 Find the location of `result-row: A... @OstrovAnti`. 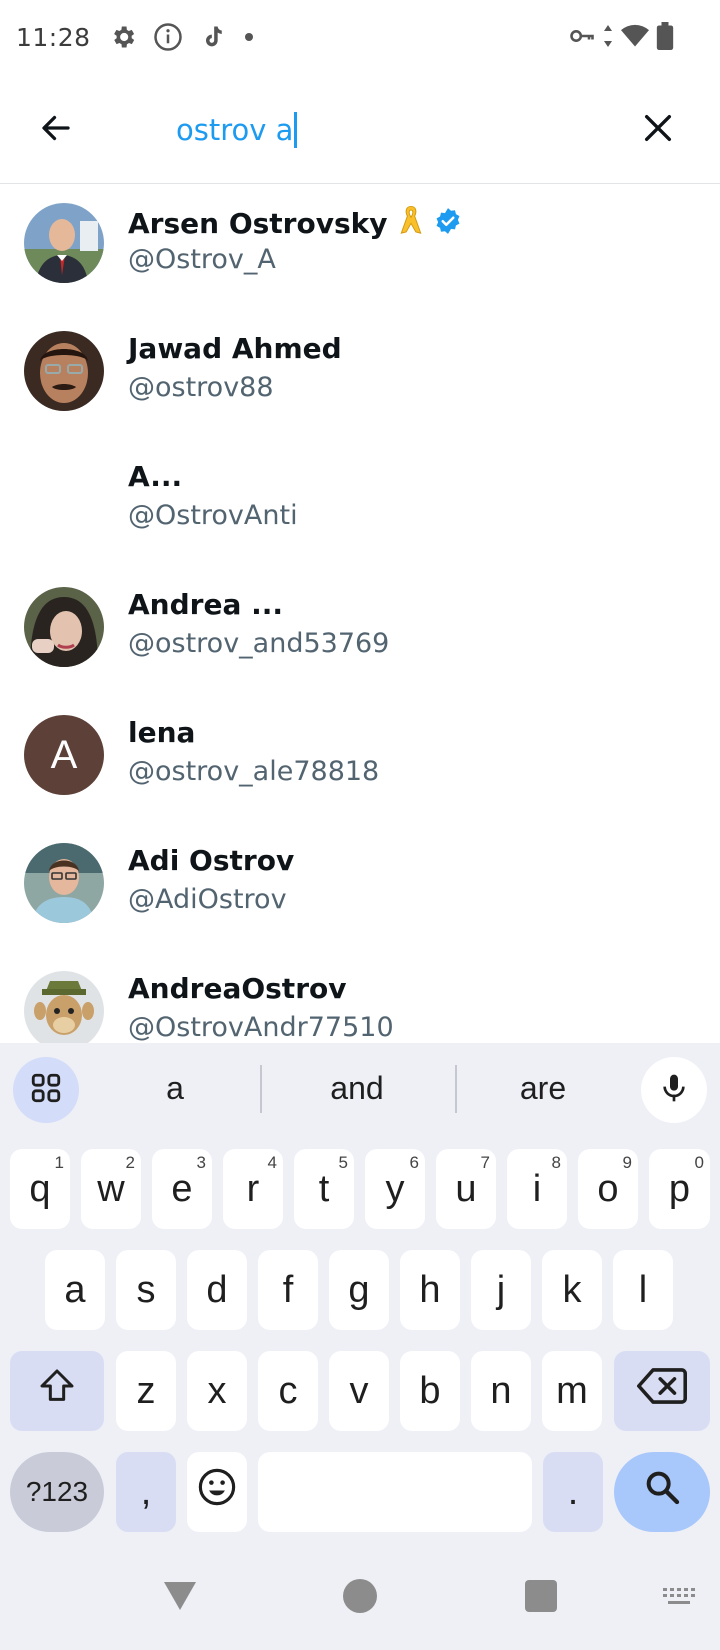

result-row: A... @OstrovAnti is located at coordinates (360, 504).